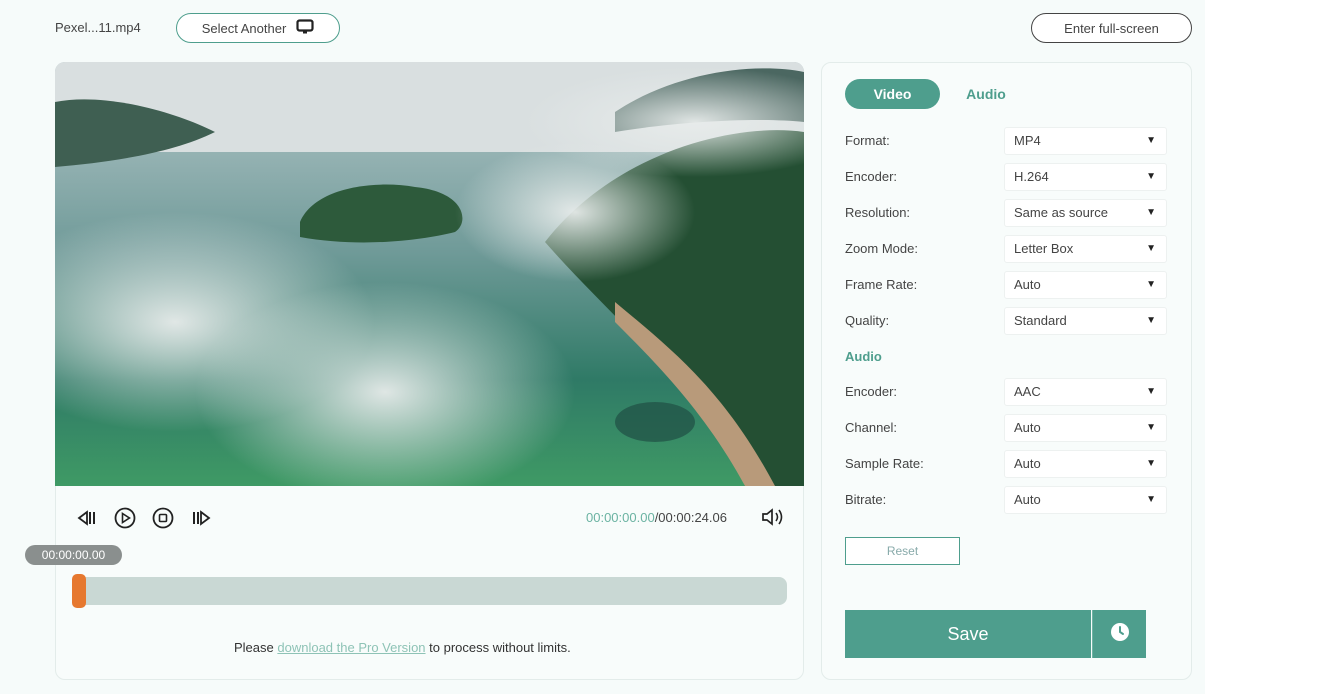  What do you see at coordinates (871, 176) in the screenshot?
I see `video-encoder-label: Encoder:` at bounding box center [871, 176].